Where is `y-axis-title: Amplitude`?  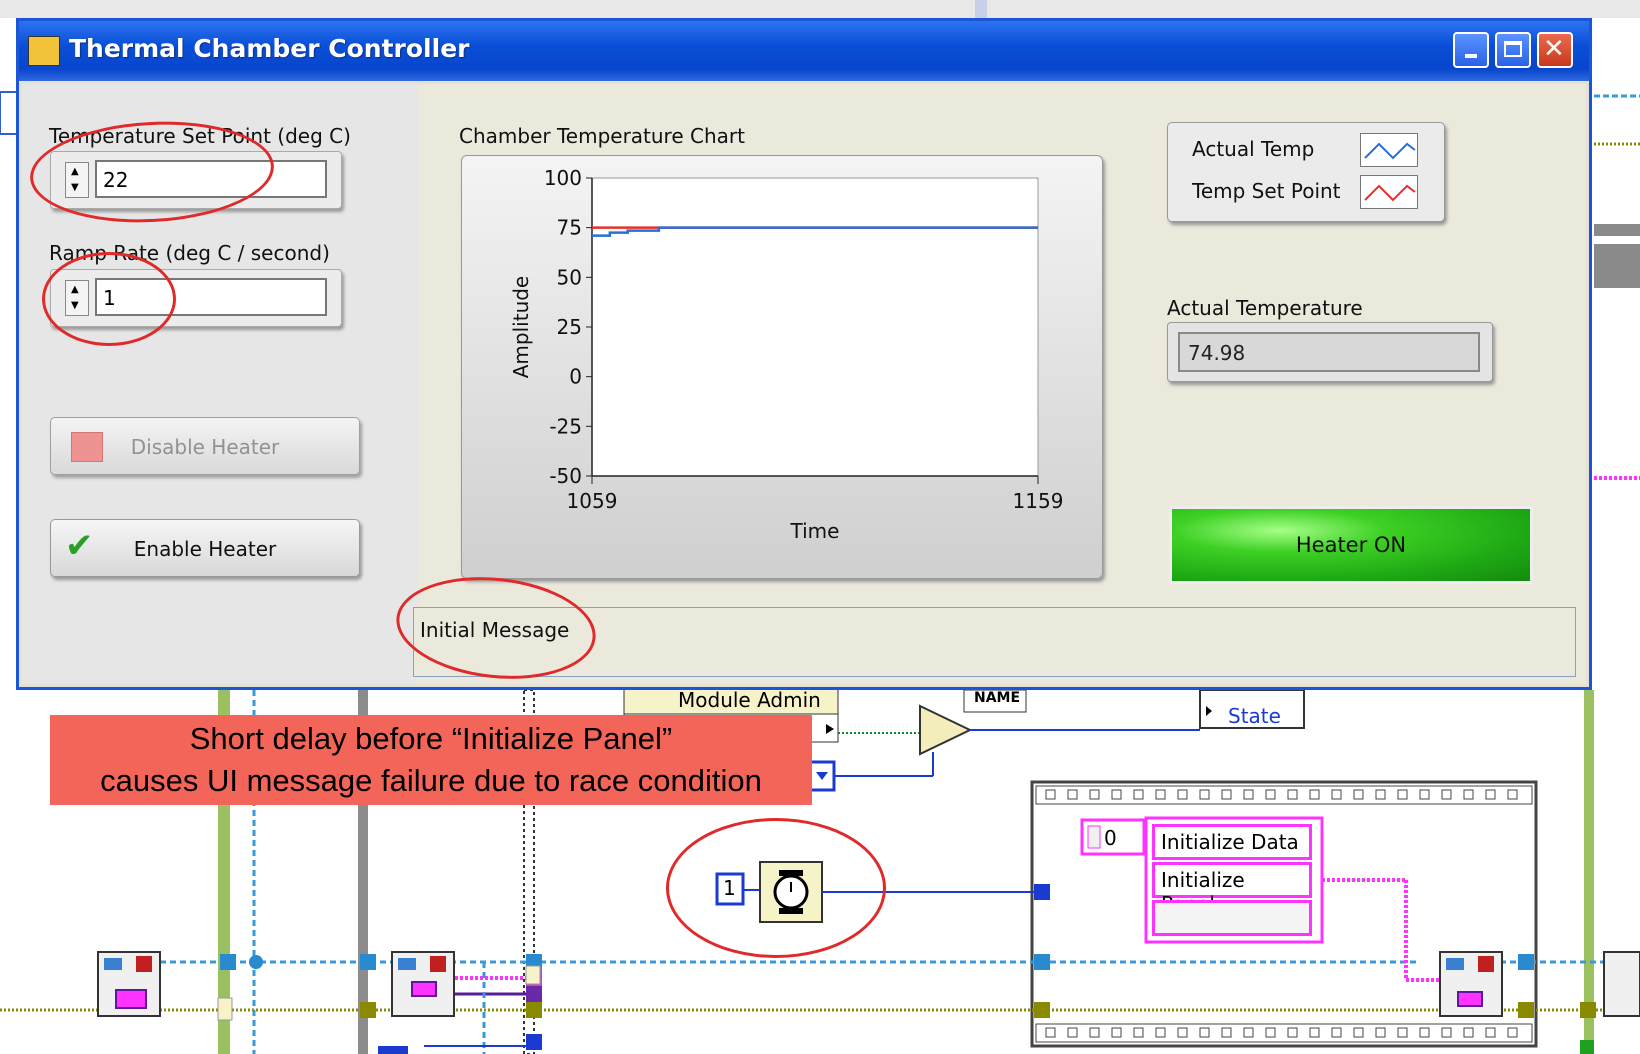
y-axis-title: Amplitude is located at coordinates (521, 327).